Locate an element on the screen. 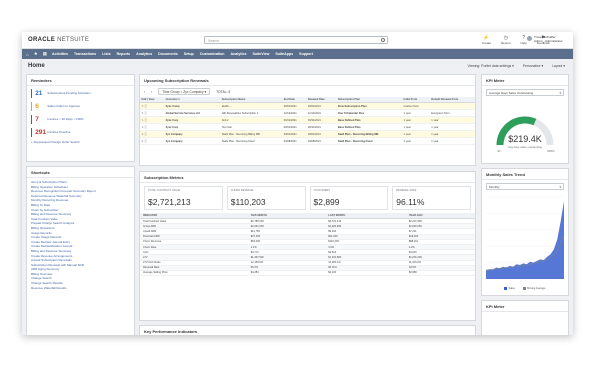  reminder-bar is located at coordinates (32, 106).